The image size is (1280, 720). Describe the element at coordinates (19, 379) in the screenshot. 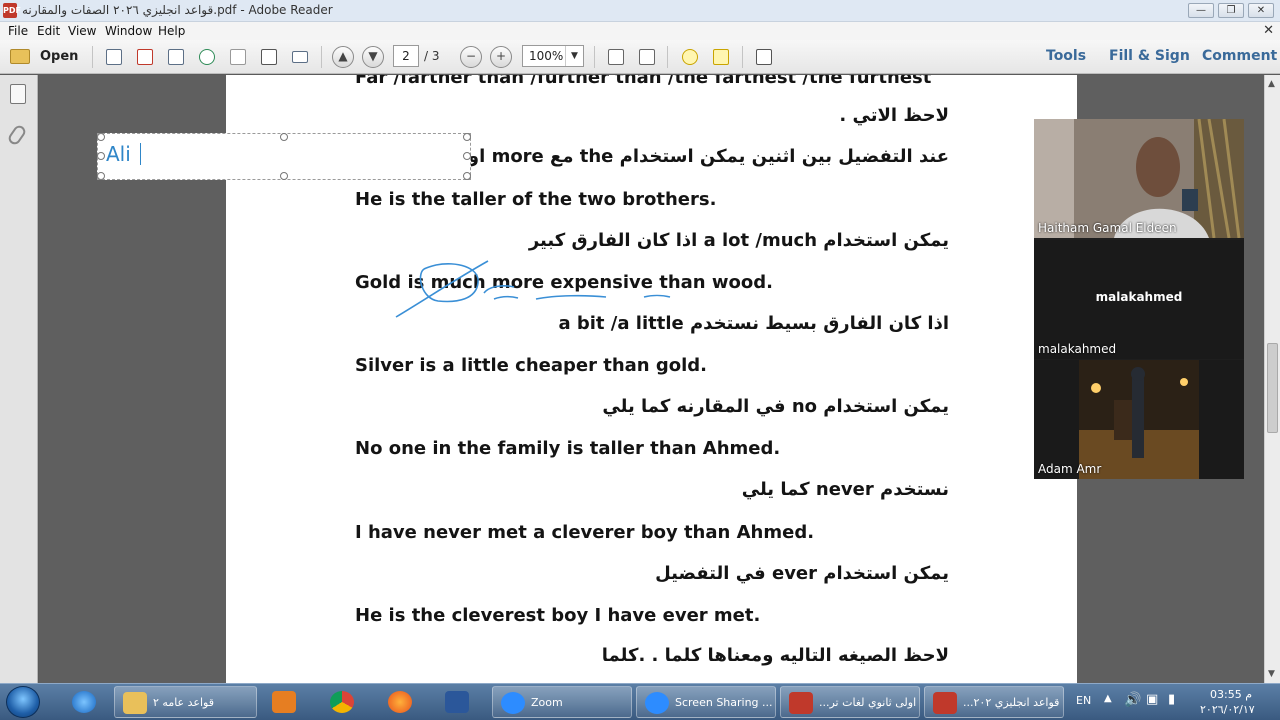

I see `navigation-pane` at that location.